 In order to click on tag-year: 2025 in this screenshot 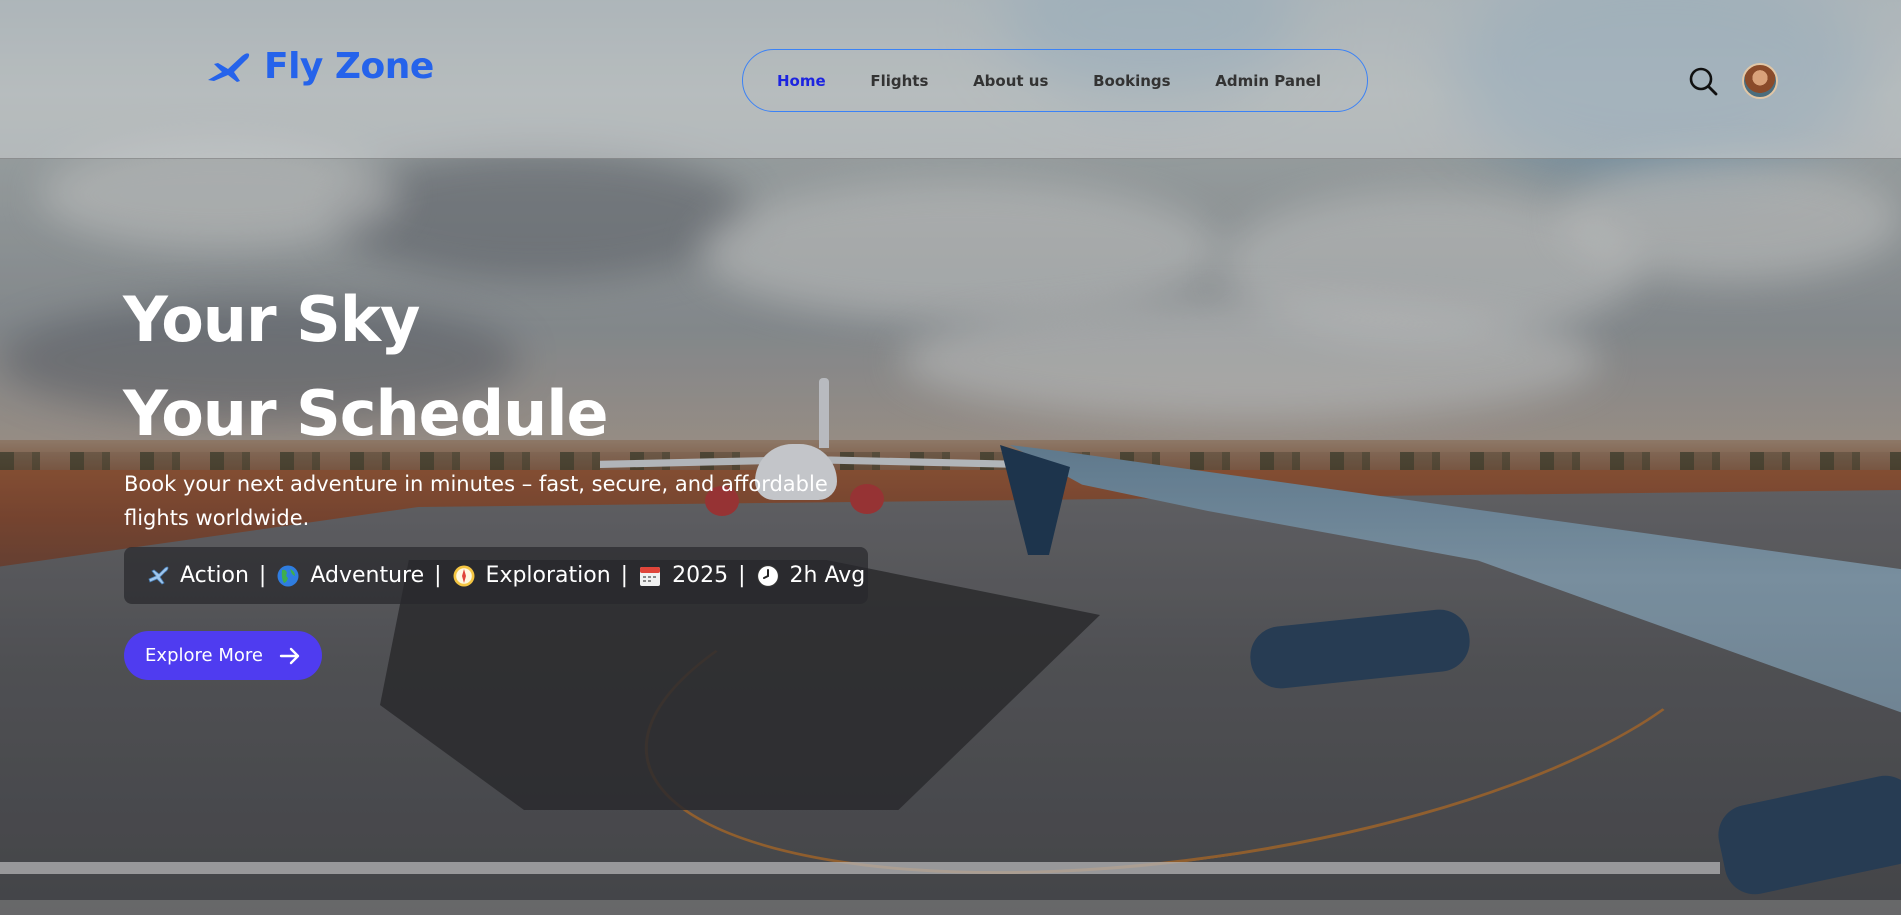, I will do `click(683, 575)`.